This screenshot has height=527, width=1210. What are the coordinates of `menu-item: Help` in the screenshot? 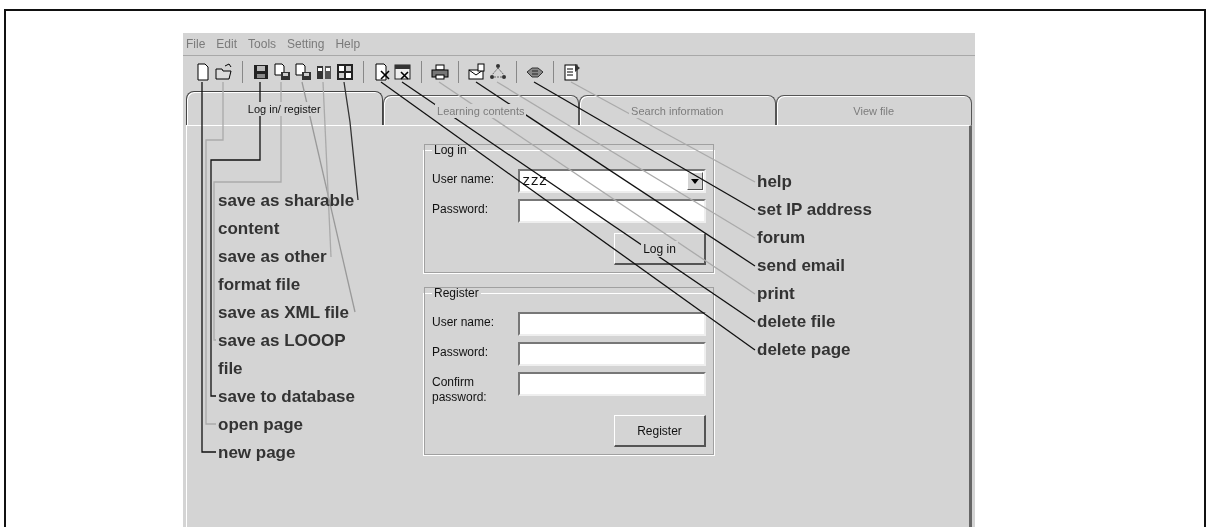 It's located at (348, 44).